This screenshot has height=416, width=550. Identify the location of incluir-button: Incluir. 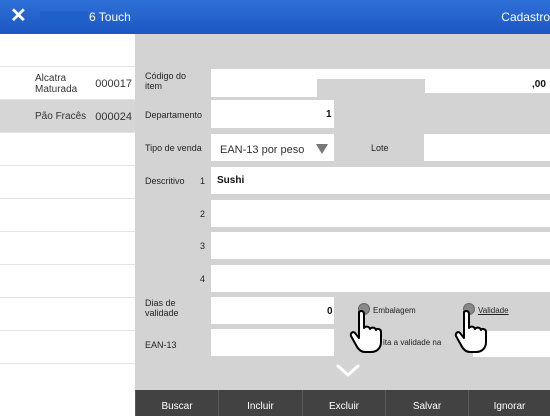
(260, 403).